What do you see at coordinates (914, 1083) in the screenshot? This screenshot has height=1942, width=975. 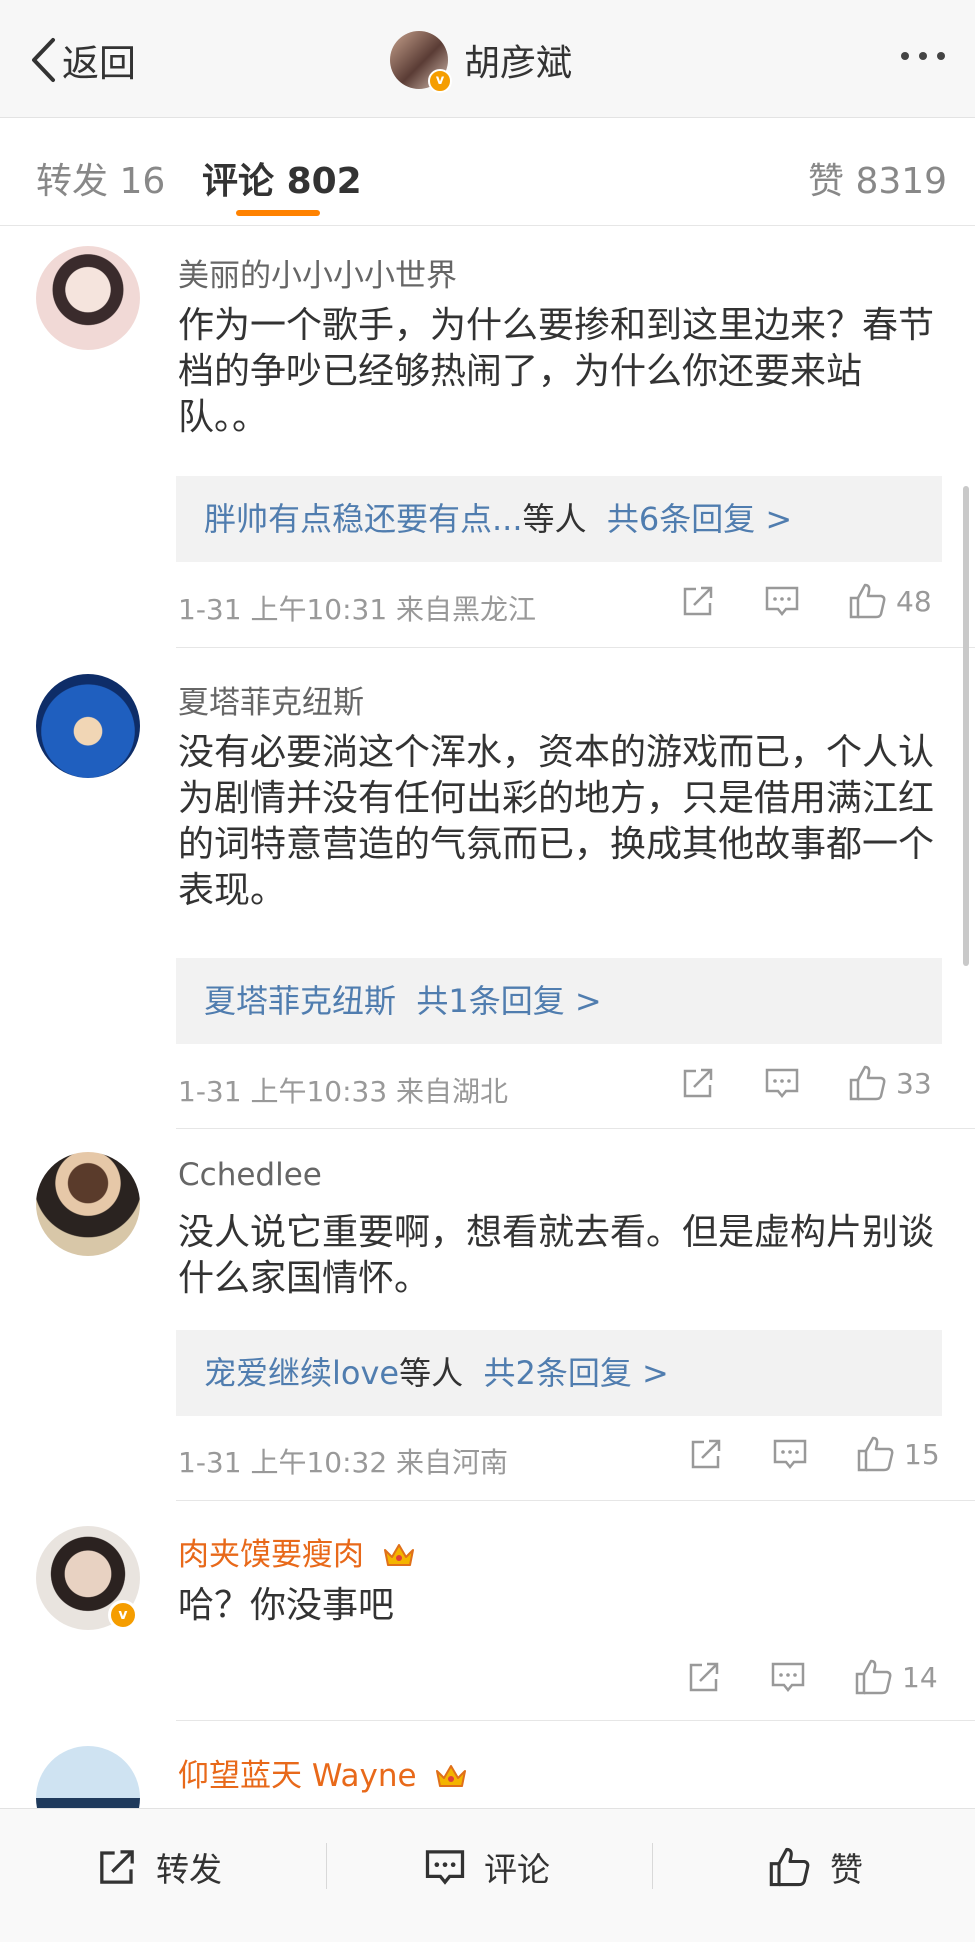 I see `like-count: 33` at bounding box center [914, 1083].